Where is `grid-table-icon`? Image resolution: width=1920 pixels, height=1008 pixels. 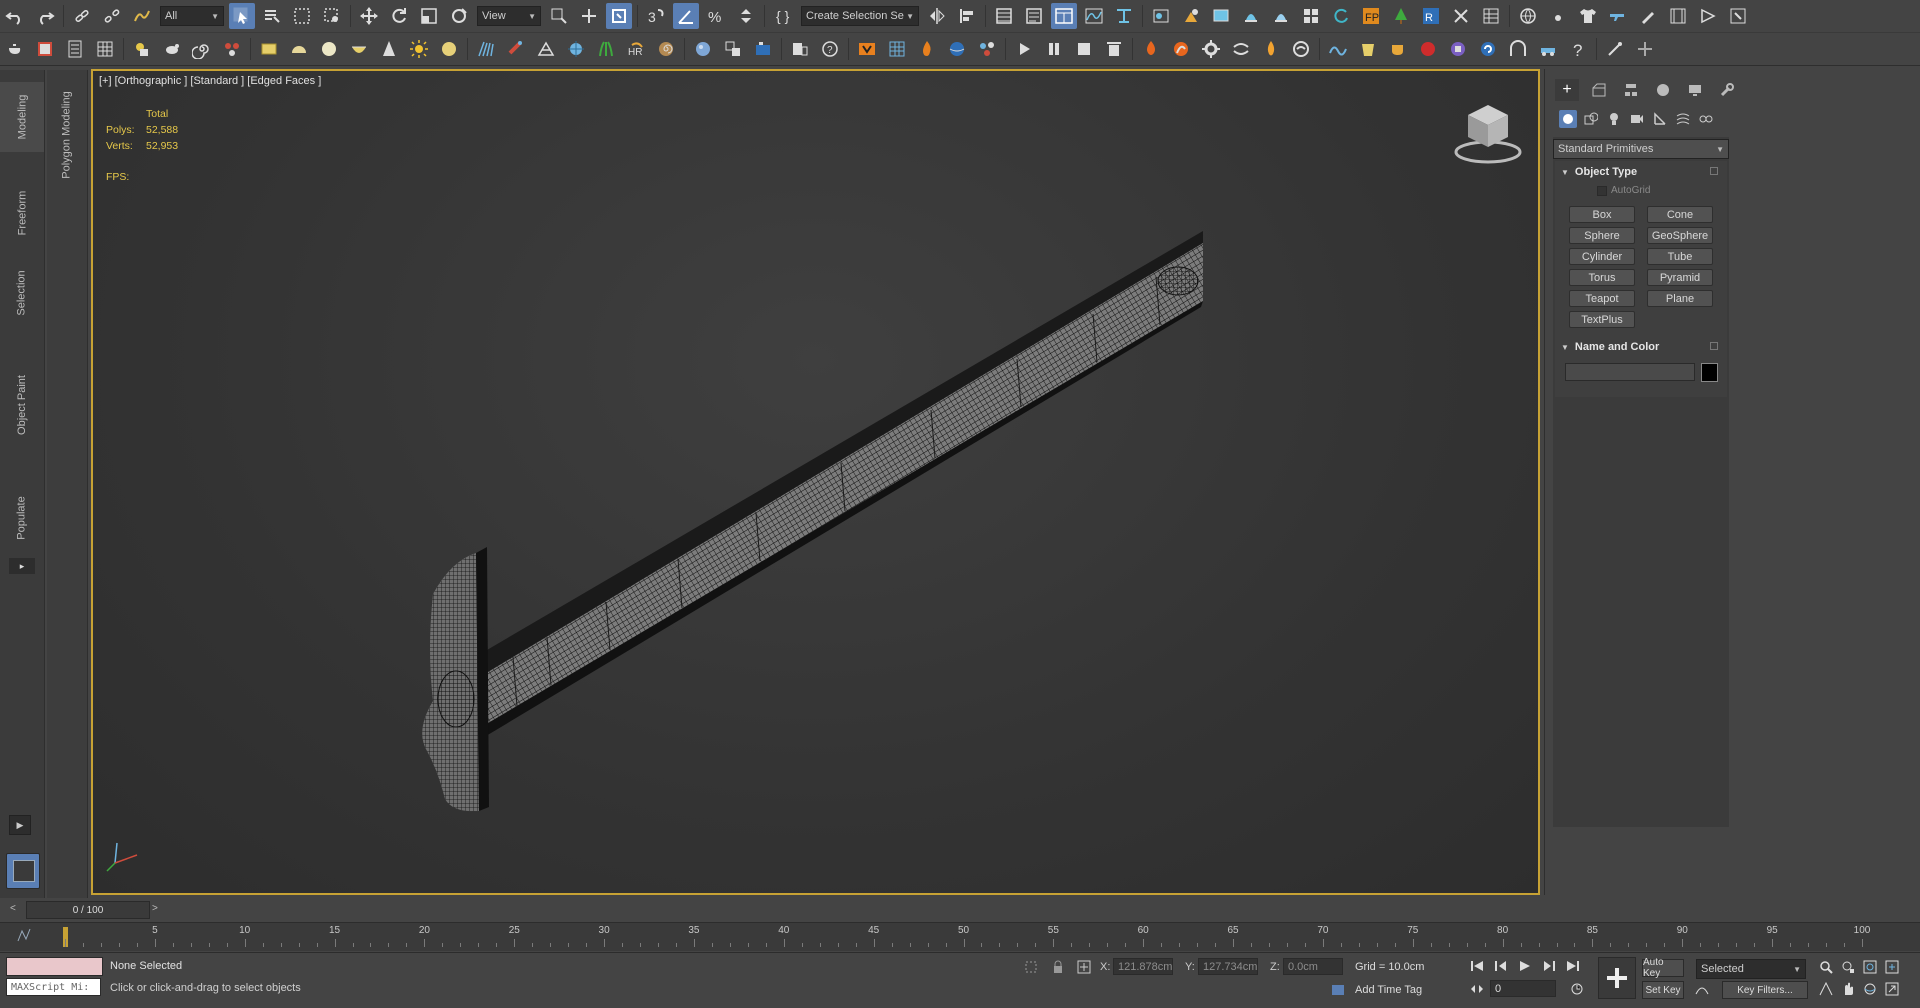
grid-table-icon is located at coordinates (105, 49).